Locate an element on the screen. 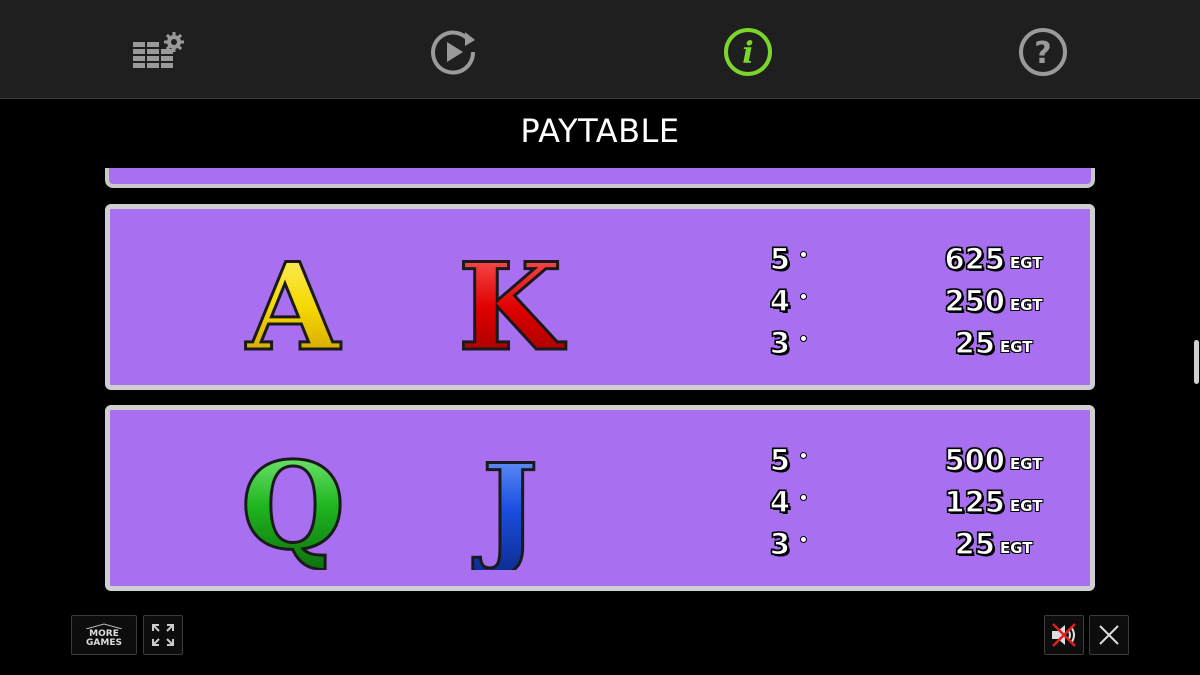  pay-amount: 500 is located at coordinates (975, 459).